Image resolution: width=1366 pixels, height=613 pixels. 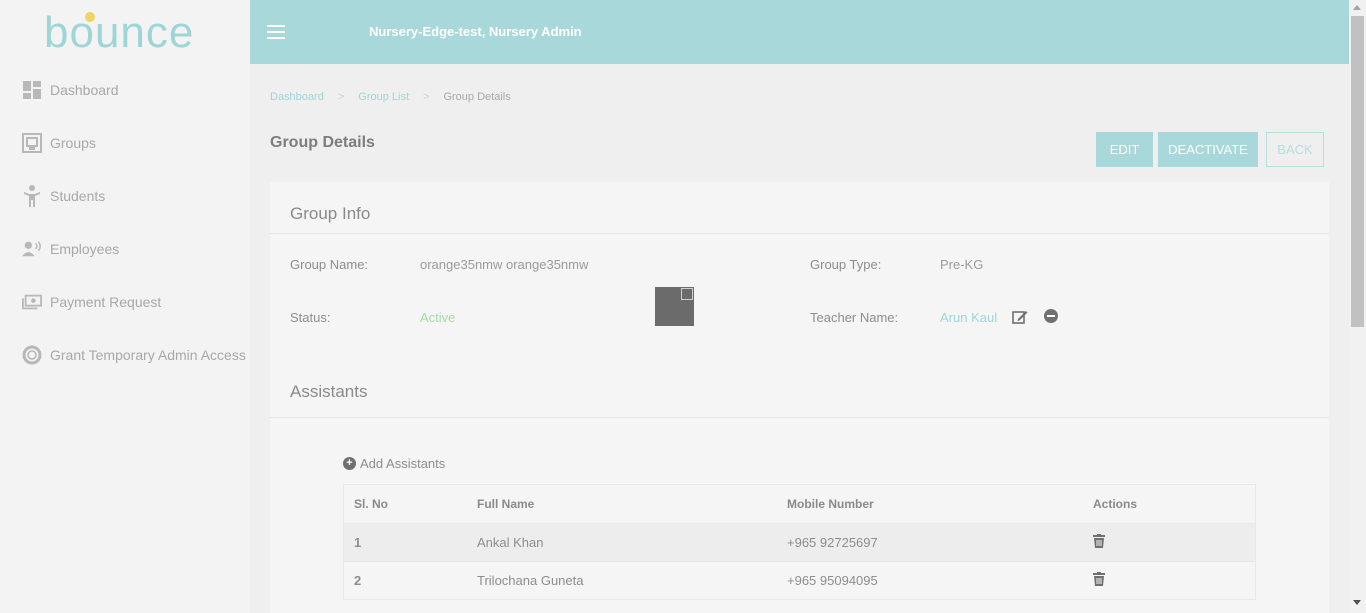 I want to click on breadcrumb: Dashboard > Group List > Group Details, so click(x=390, y=97).